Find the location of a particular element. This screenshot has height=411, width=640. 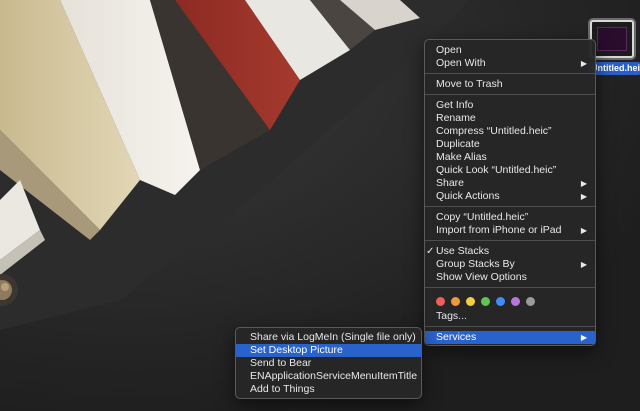

menu-item-import-from-iphone: Import from iPhone or iPad ▶ is located at coordinates (510, 230).